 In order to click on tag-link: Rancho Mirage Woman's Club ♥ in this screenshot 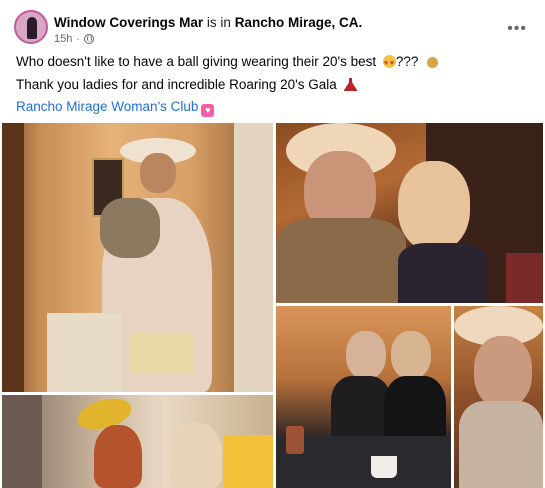, I will do `click(115, 107)`.